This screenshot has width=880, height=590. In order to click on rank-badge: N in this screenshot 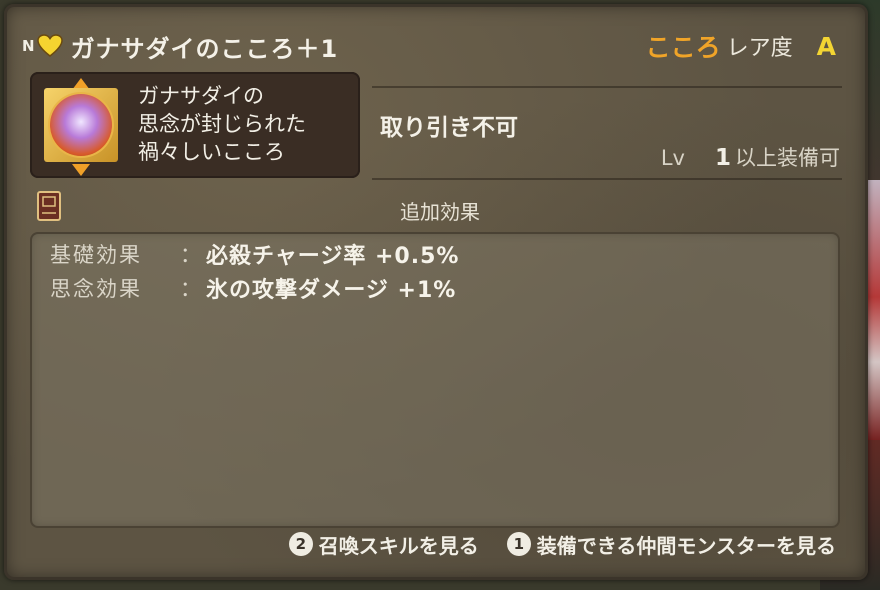, I will do `click(28, 46)`.